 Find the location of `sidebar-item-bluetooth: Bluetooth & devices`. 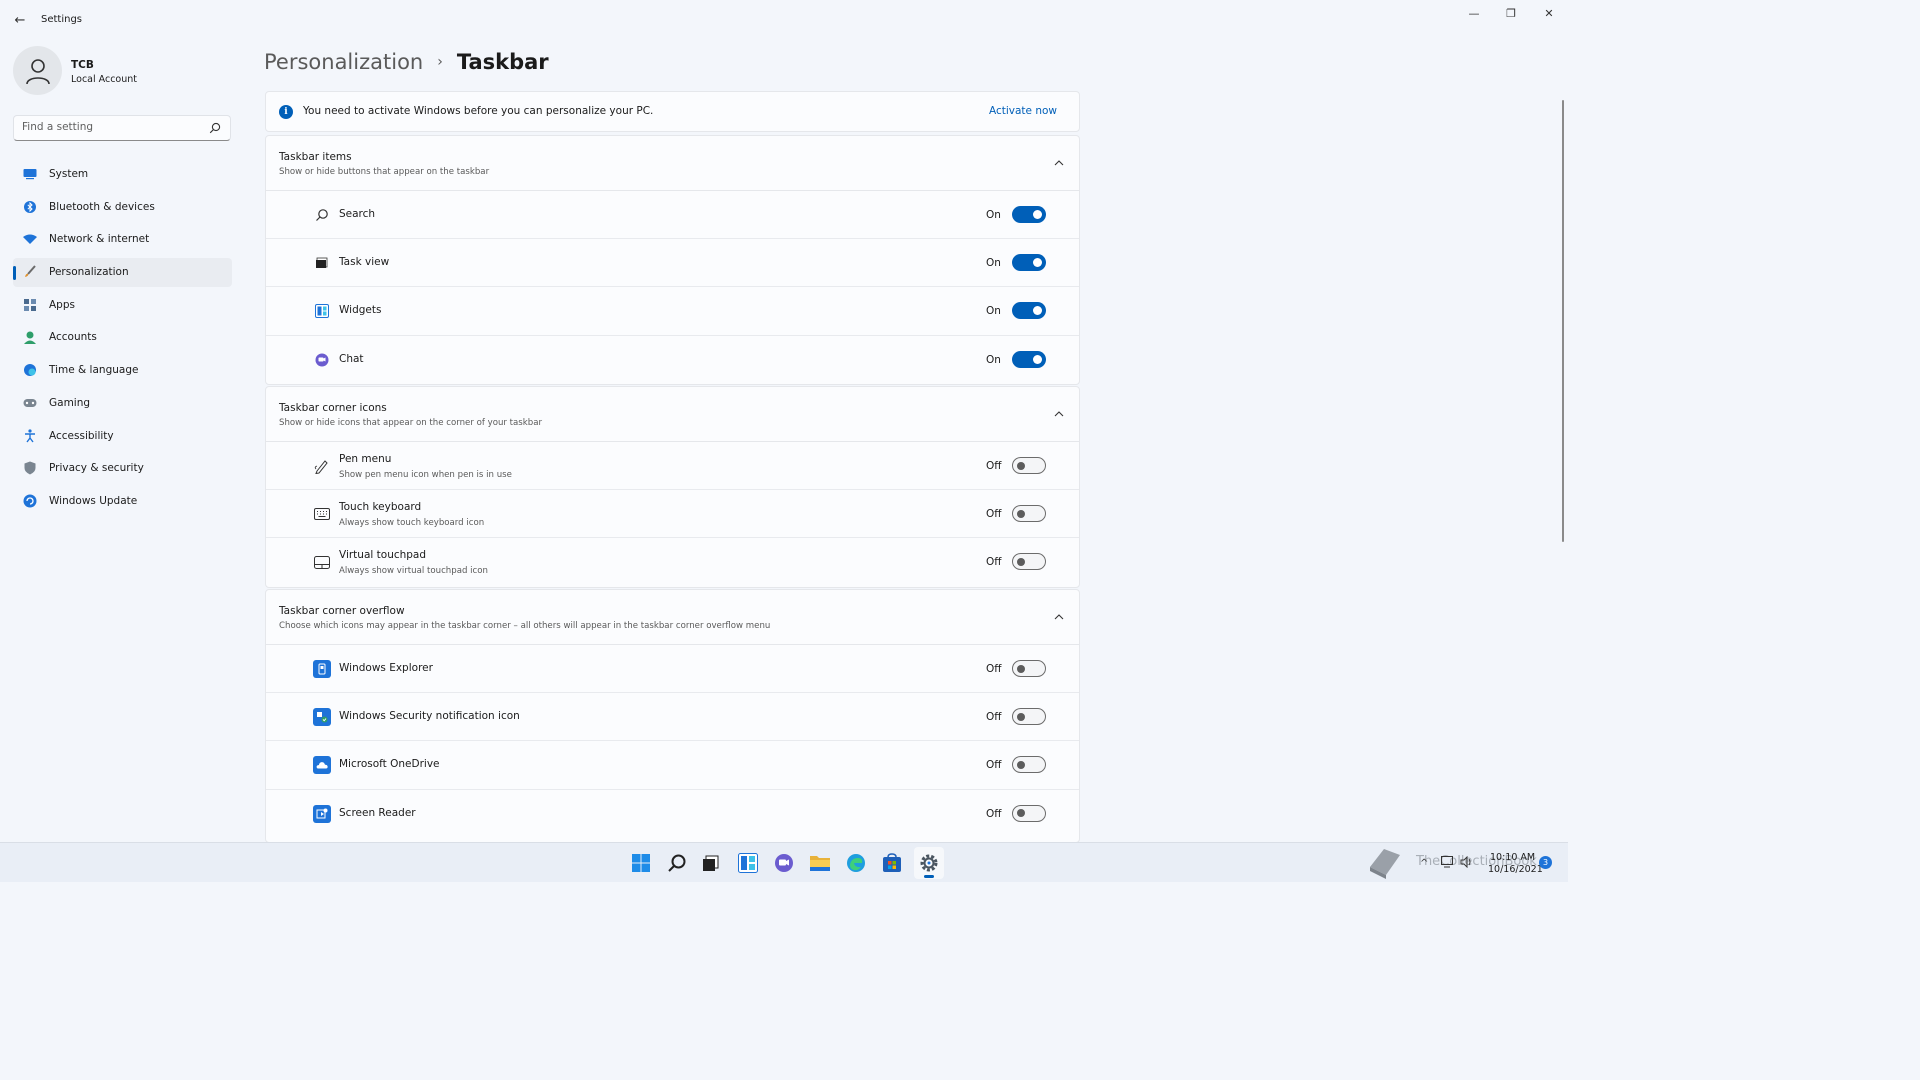

sidebar-item-bluetooth: Bluetooth & devices is located at coordinates (122, 207).